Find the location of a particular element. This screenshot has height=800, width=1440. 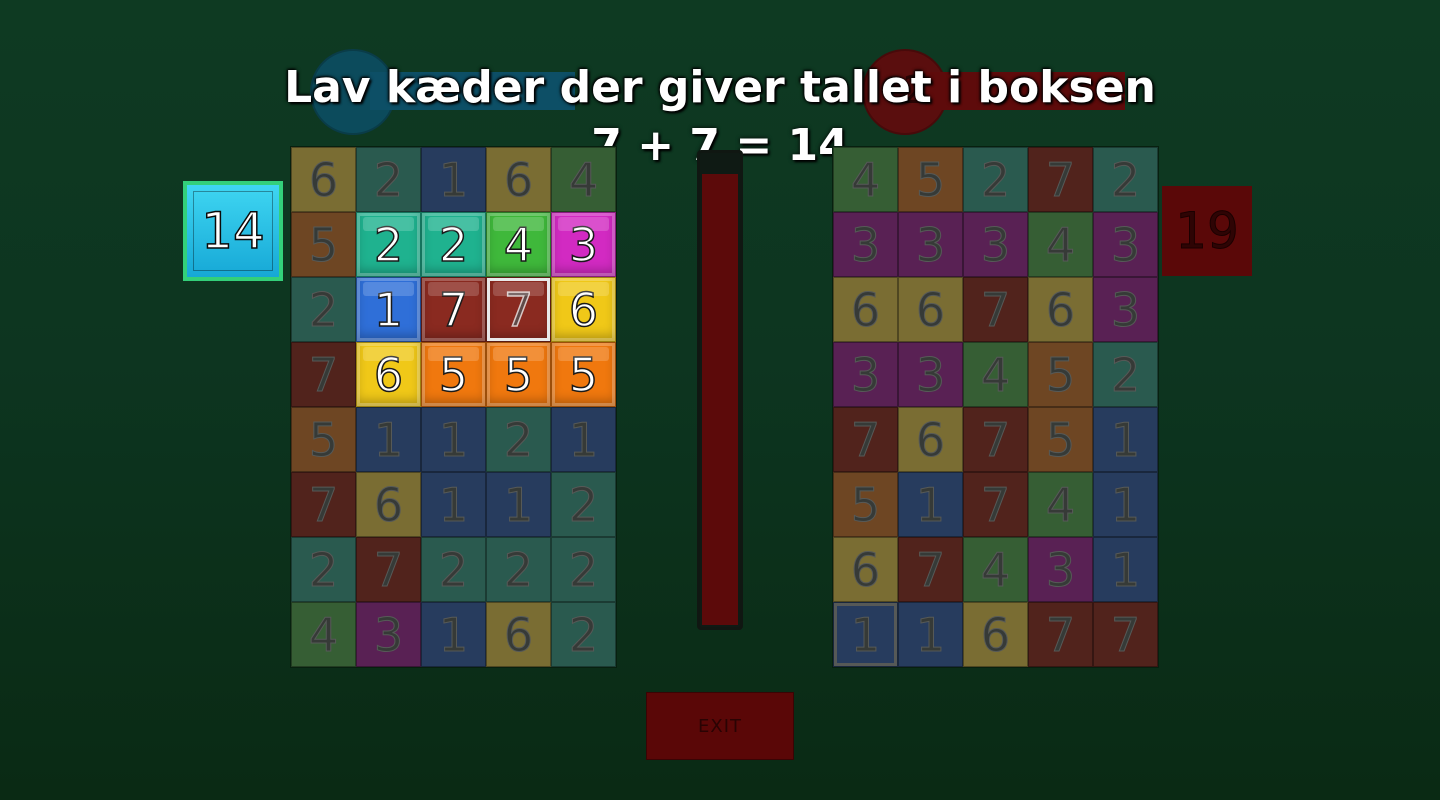

right-board: 4527233343667633345276751517416743111677 is located at coordinates (995, 407).